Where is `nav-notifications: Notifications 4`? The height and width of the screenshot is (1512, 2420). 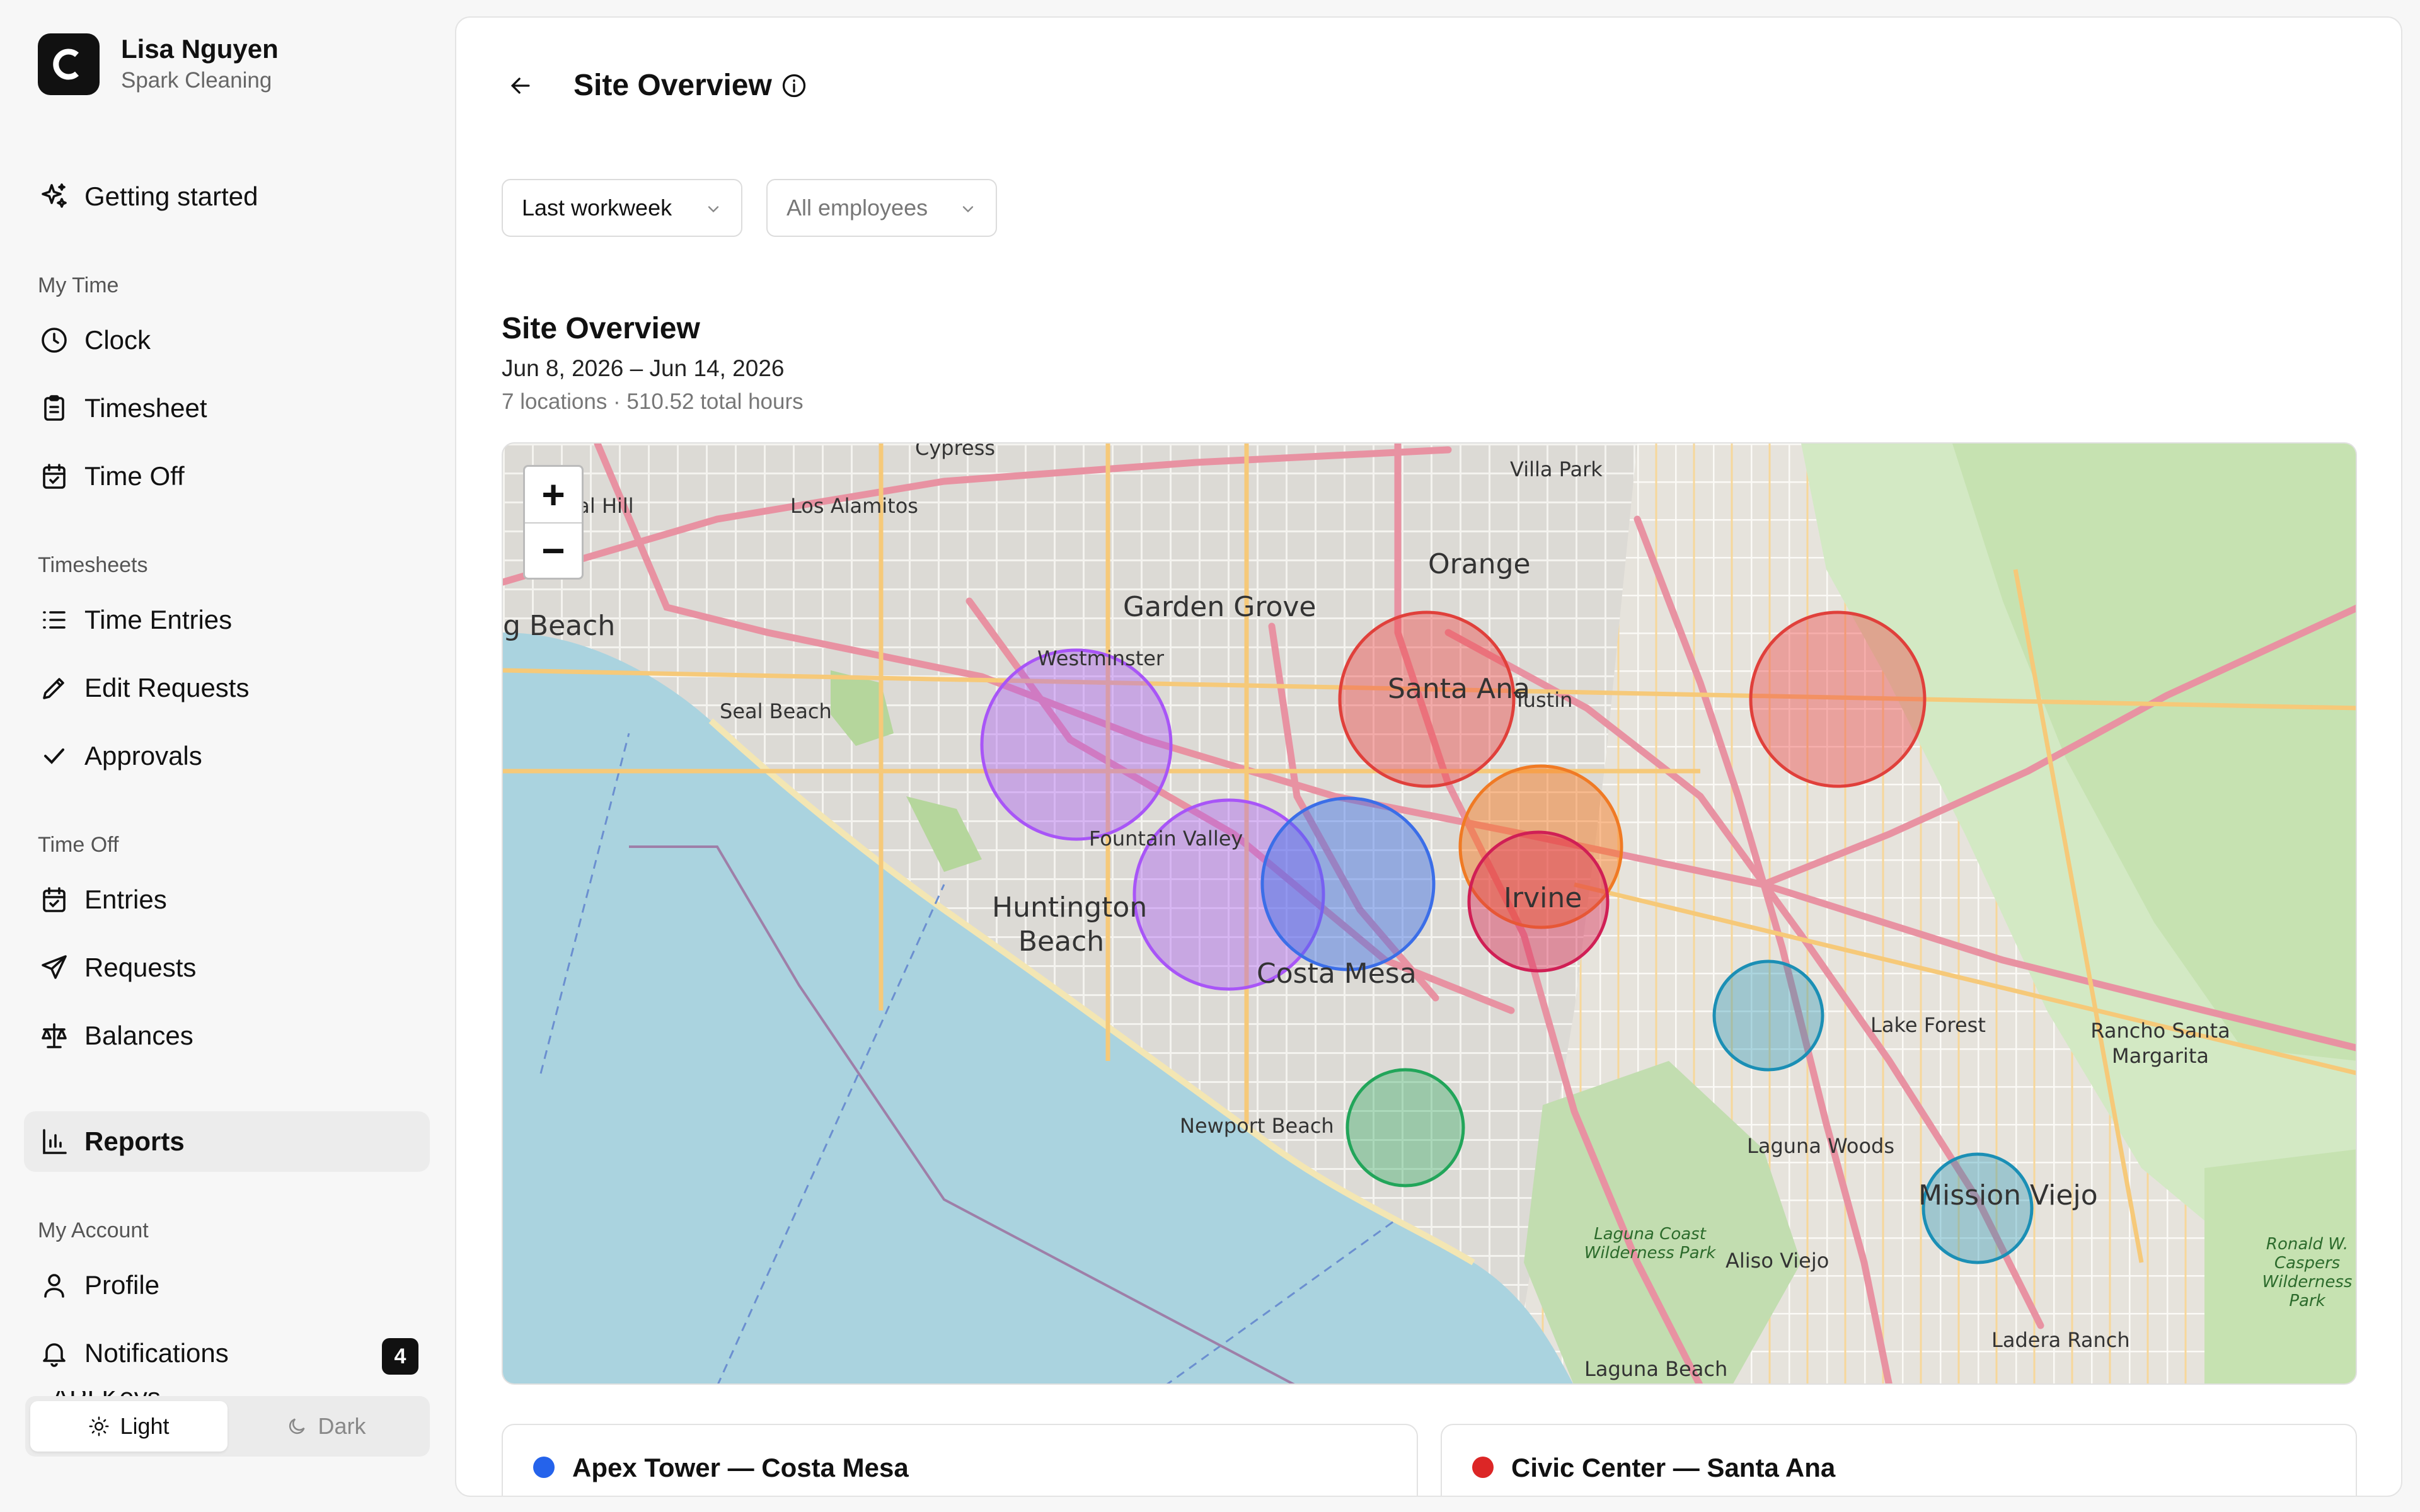 nav-notifications: Notifications 4 is located at coordinates (227, 1353).